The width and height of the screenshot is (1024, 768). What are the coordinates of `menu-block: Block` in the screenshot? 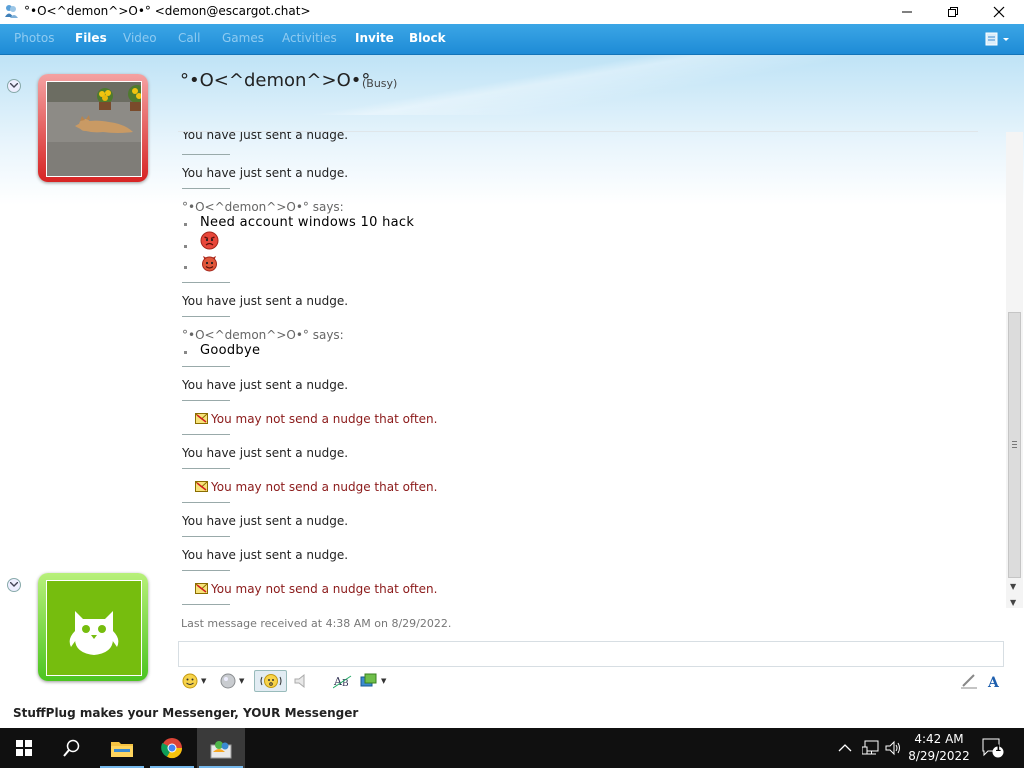 It's located at (427, 38).